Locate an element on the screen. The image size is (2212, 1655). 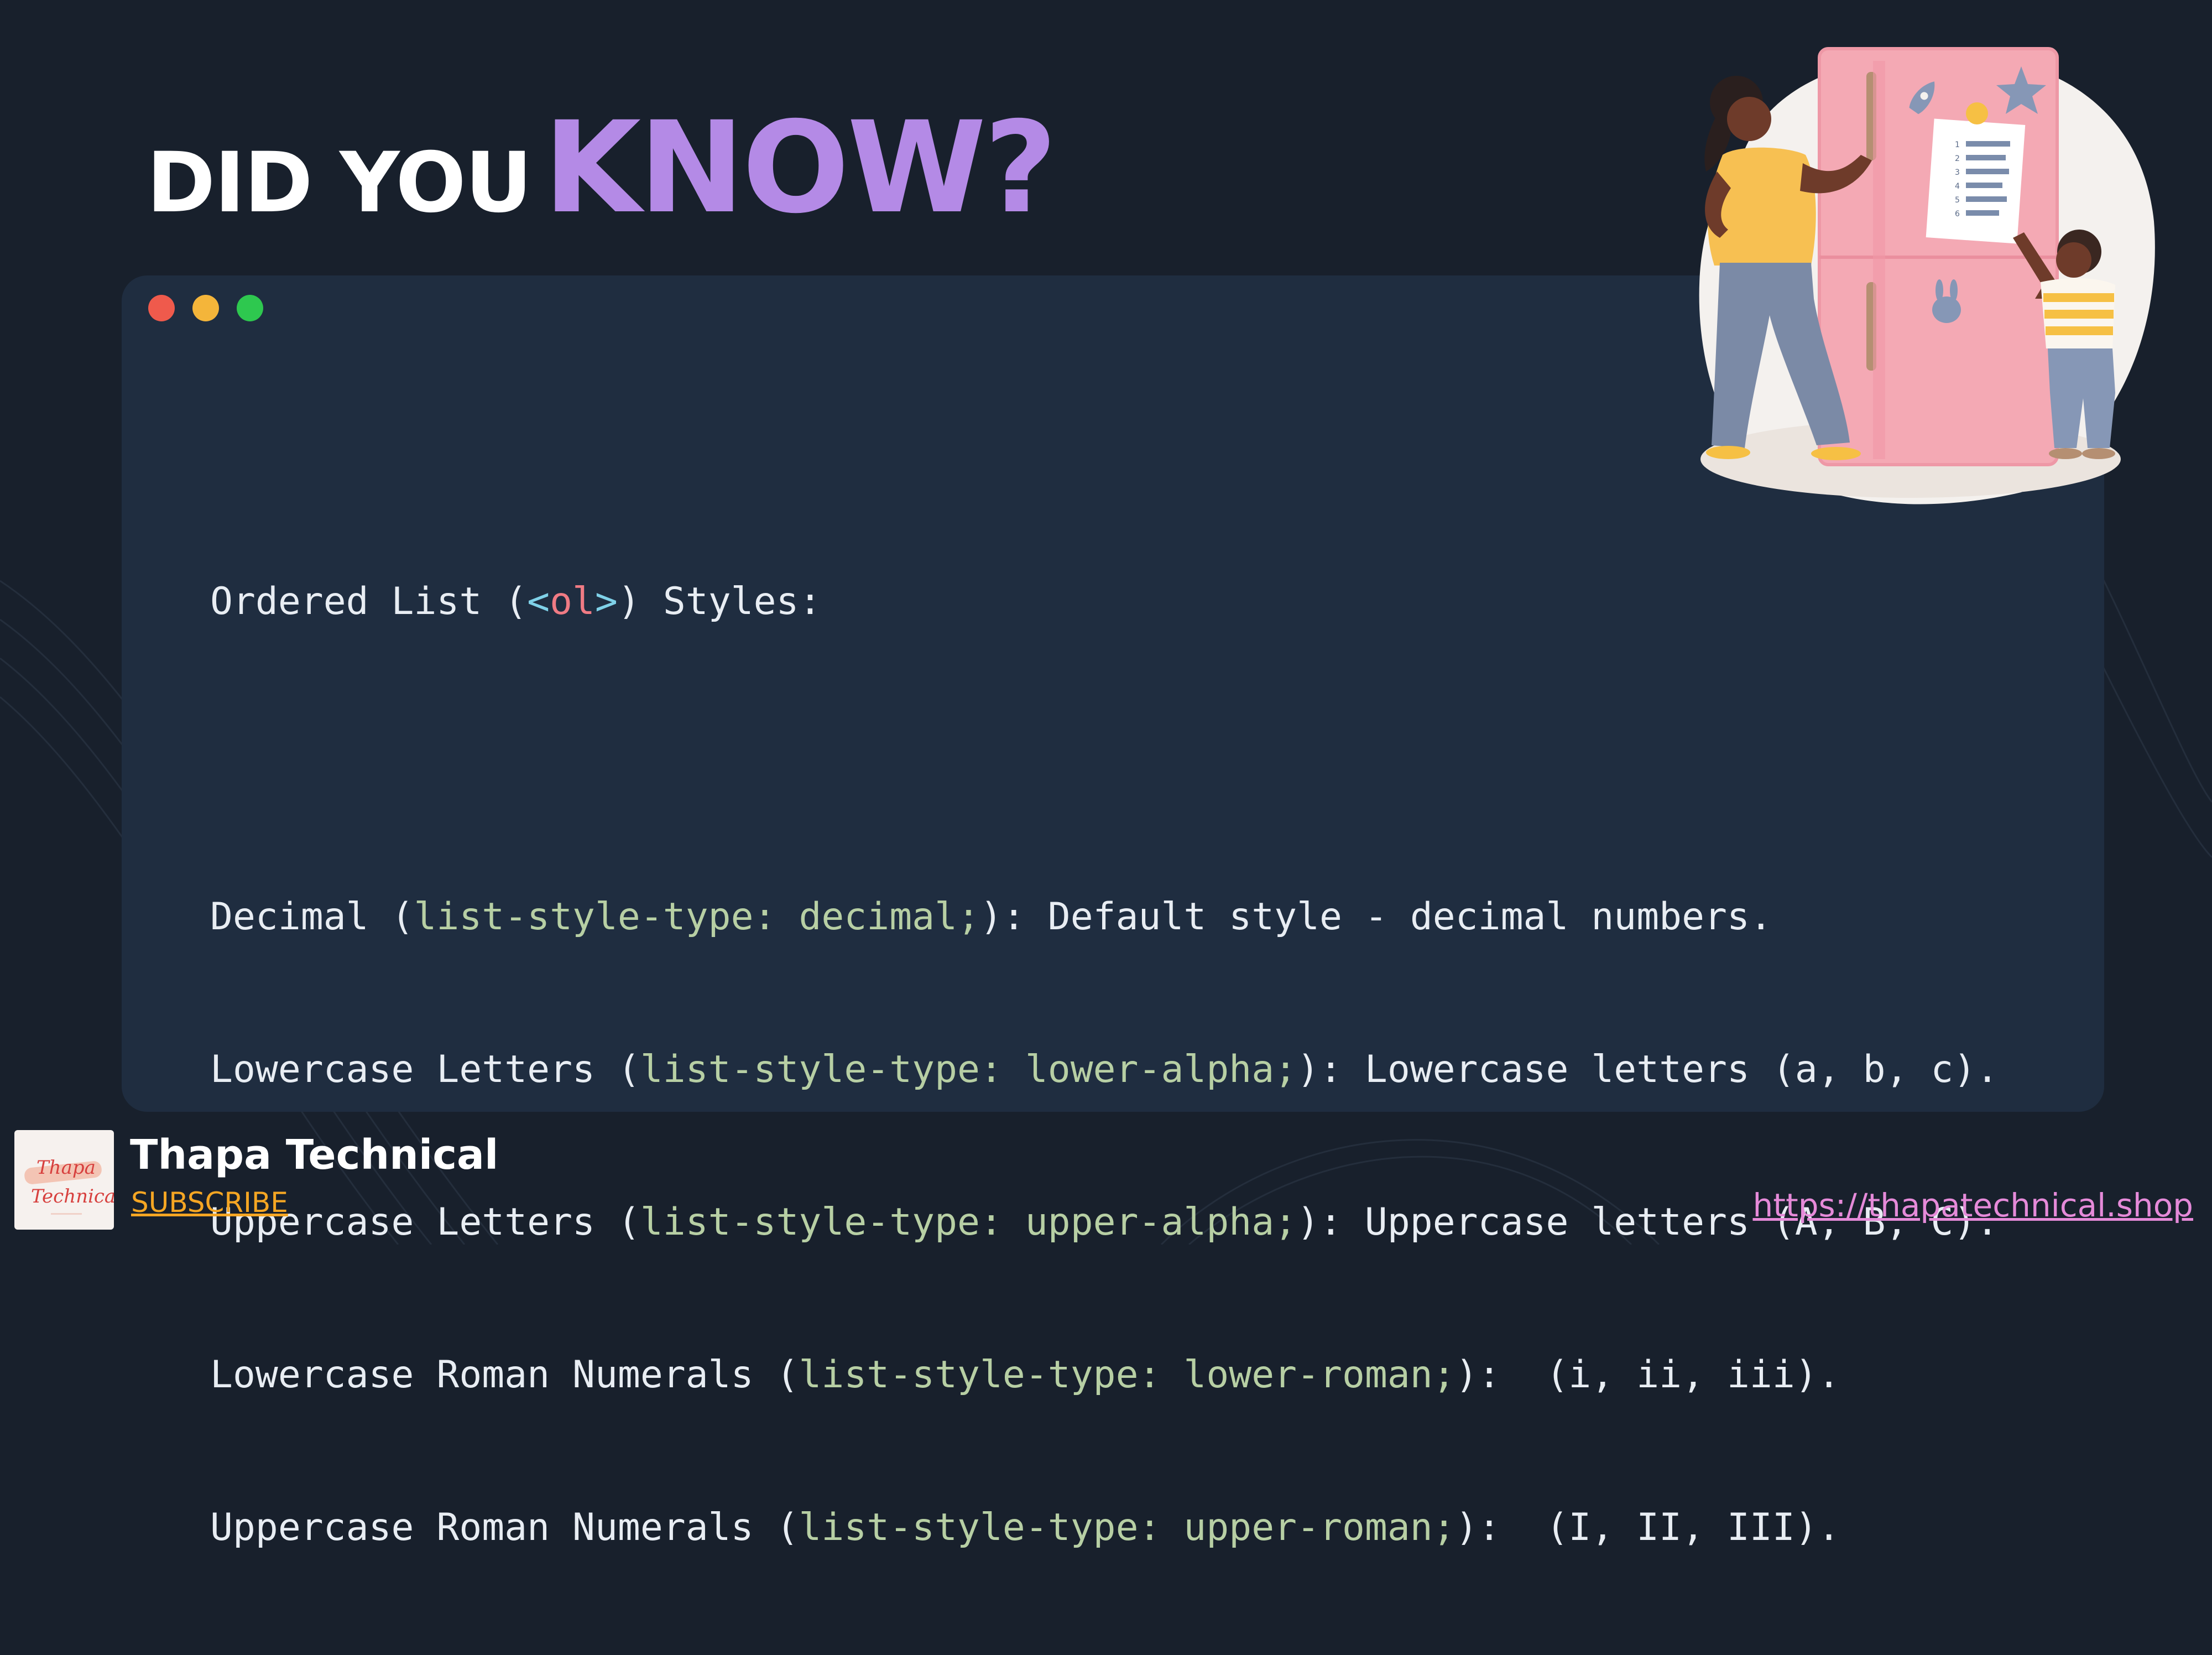
code-title-line: Ordered List (<ol>) Styles: is located at coordinates (1105, 601).